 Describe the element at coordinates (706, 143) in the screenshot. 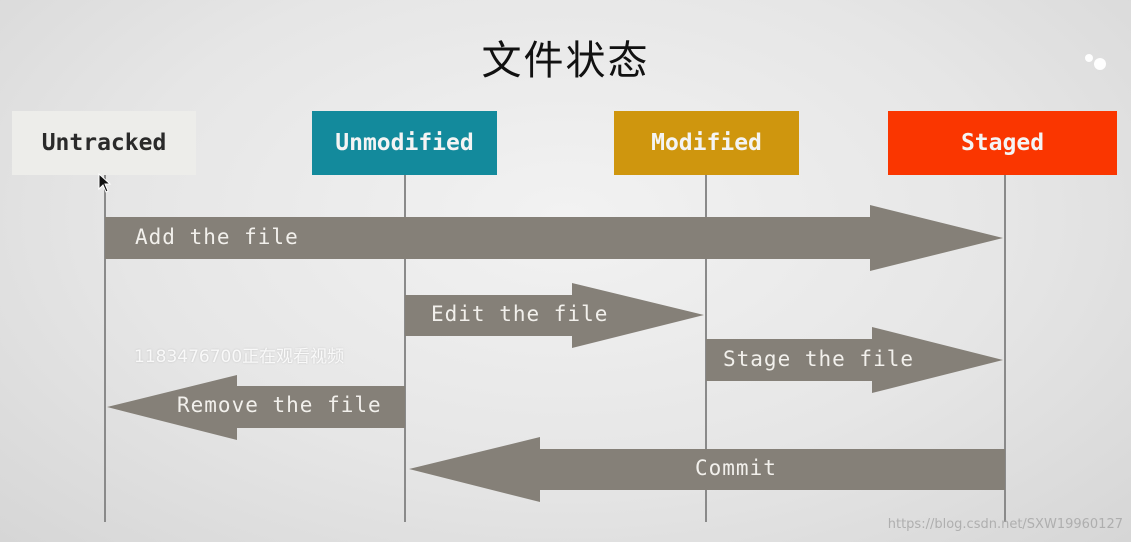

I see `state-modified: Modified` at that location.